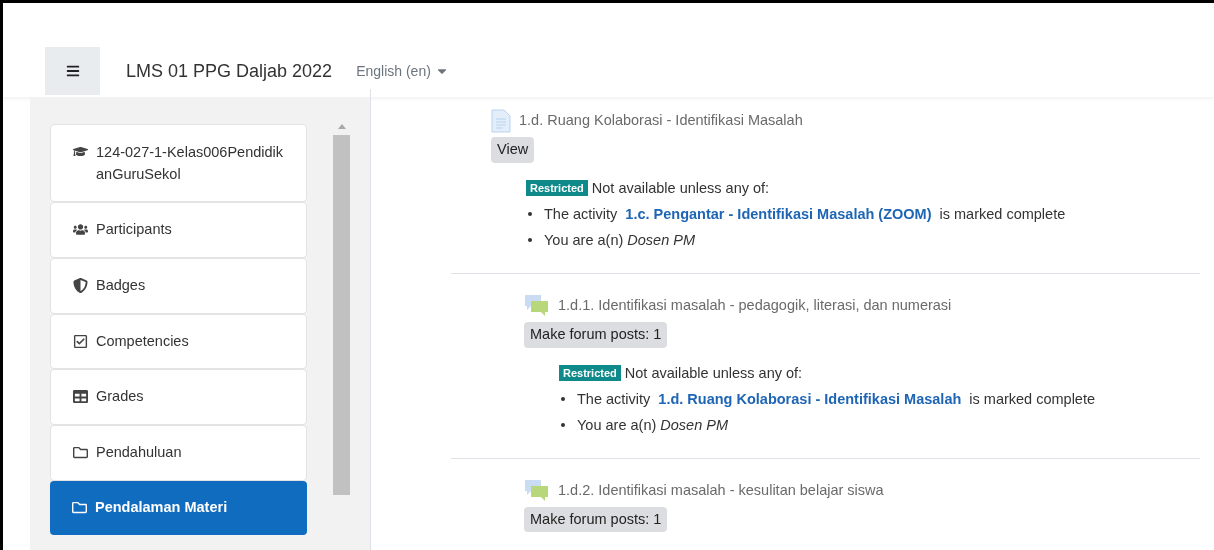  What do you see at coordinates (229, 71) in the screenshot?
I see `site-title: LMS 01 PPG Daljab 2022` at bounding box center [229, 71].